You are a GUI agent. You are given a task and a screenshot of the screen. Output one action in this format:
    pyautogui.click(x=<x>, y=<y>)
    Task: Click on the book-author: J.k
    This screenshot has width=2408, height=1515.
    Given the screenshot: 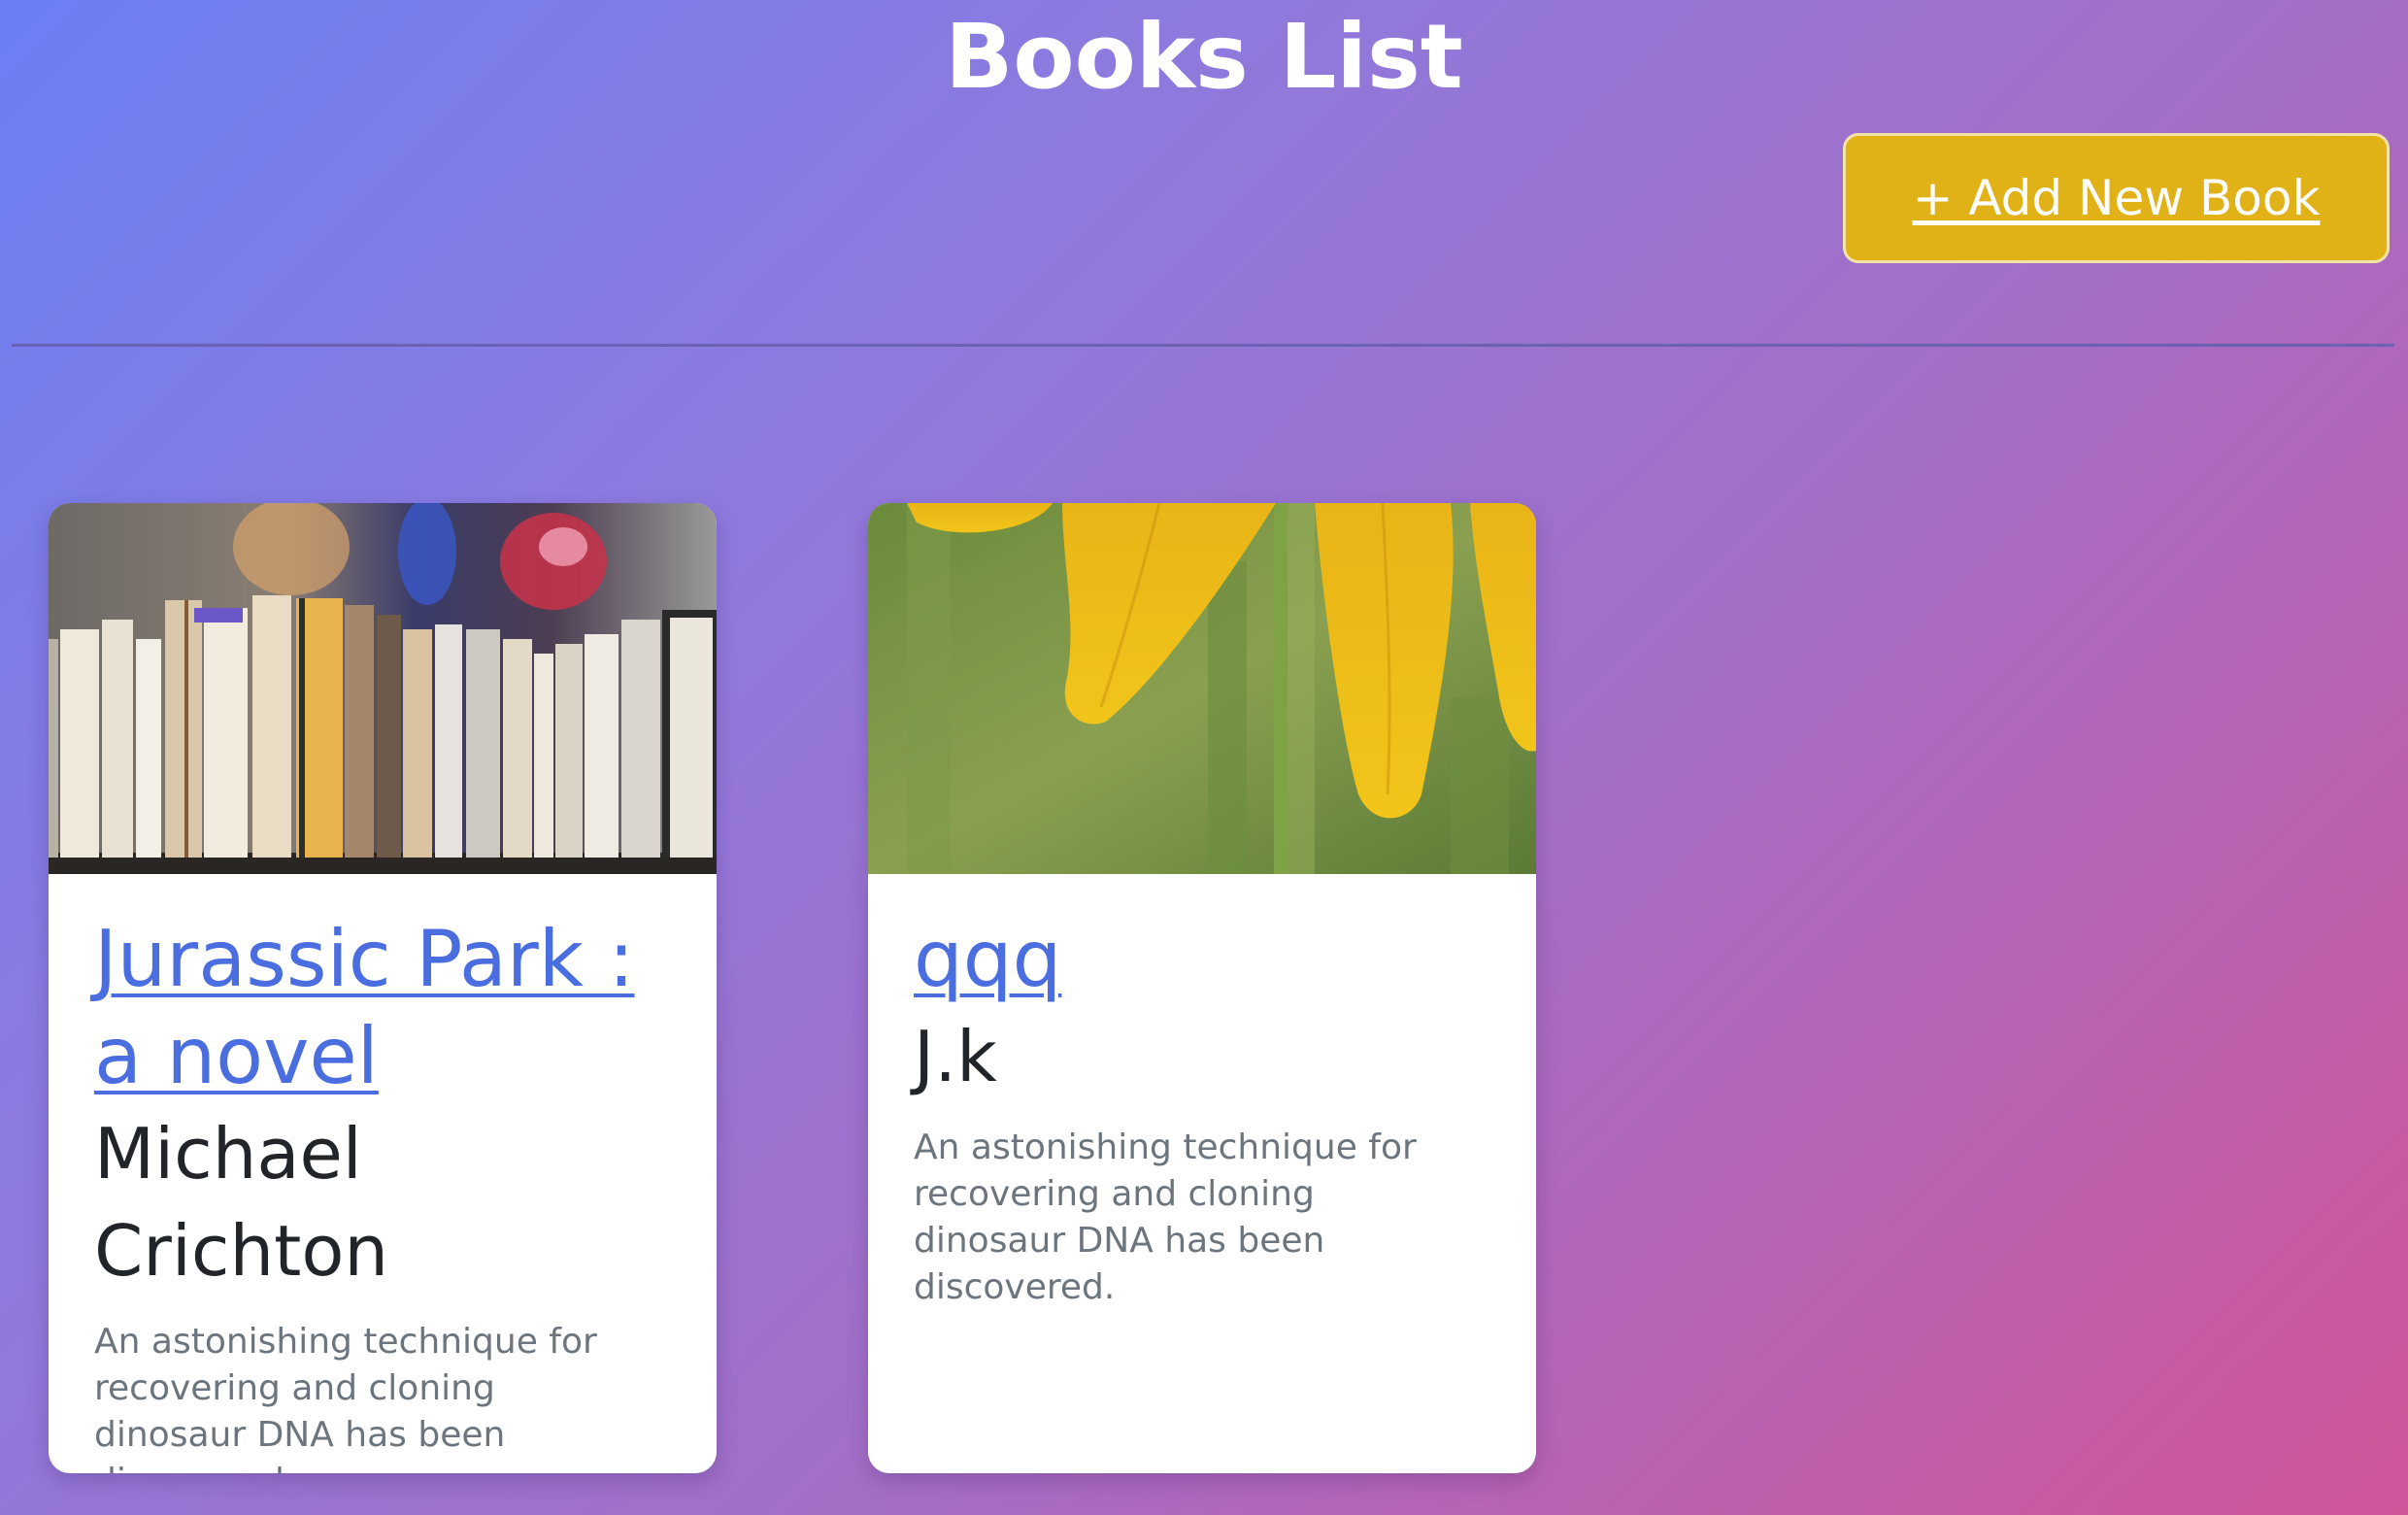 What is the action you would take?
    pyautogui.click(x=956, y=1056)
    